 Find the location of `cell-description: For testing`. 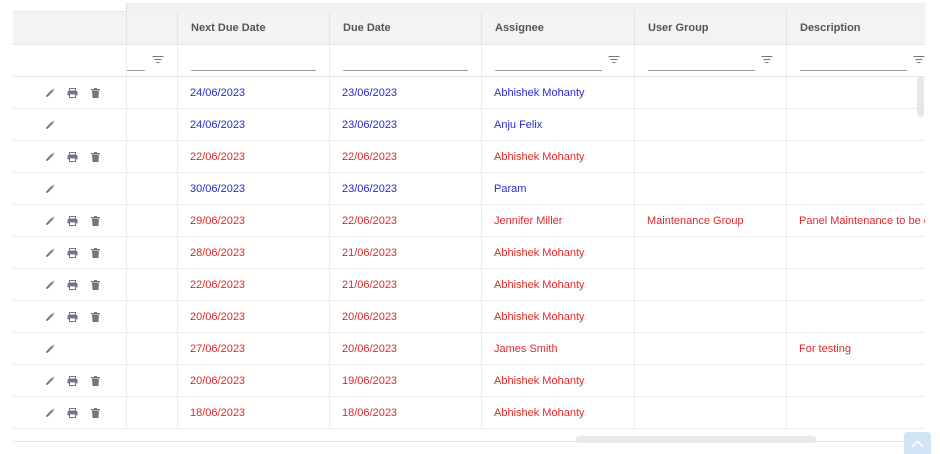

cell-description: For testing is located at coordinates (825, 349).